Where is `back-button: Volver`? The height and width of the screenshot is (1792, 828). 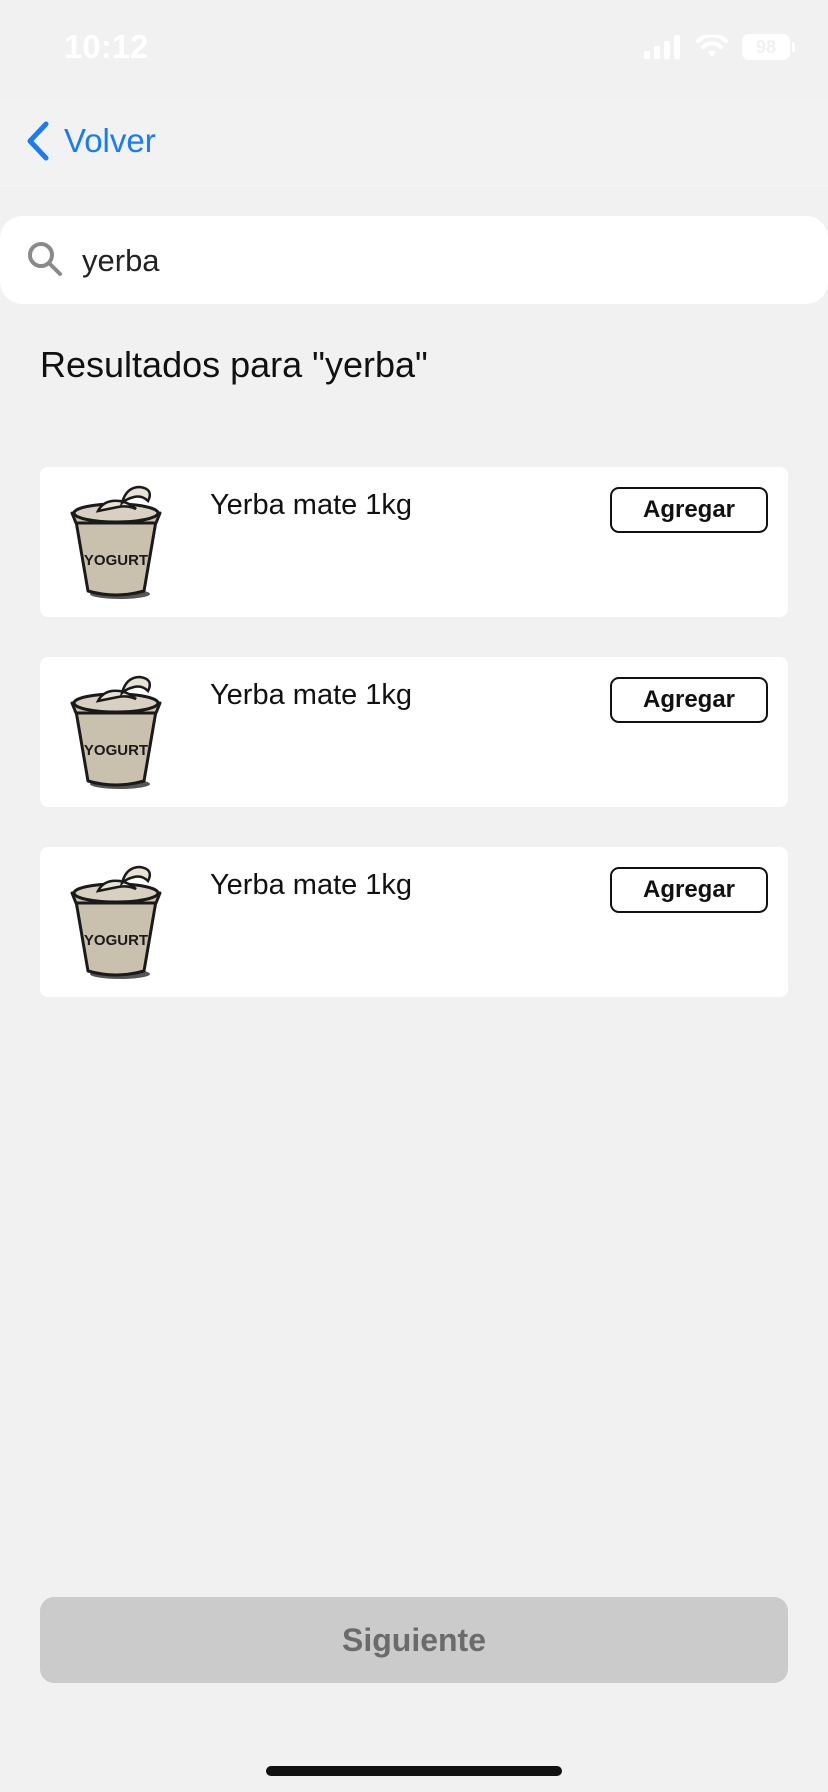
back-button: Volver is located at coordinates (90, 141).